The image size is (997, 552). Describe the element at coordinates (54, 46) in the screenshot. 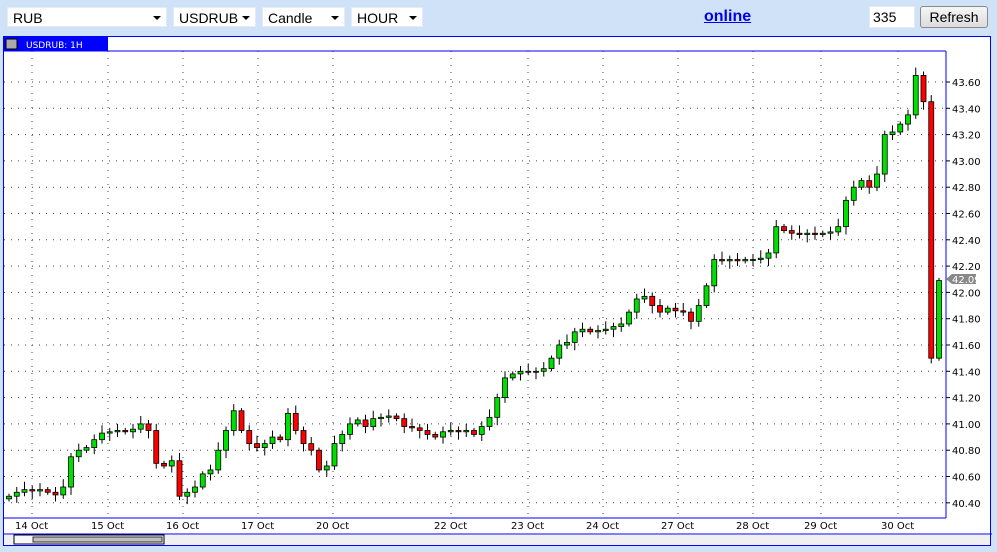

I see `chart-tab-label: USDRUB: 1H` at that location.